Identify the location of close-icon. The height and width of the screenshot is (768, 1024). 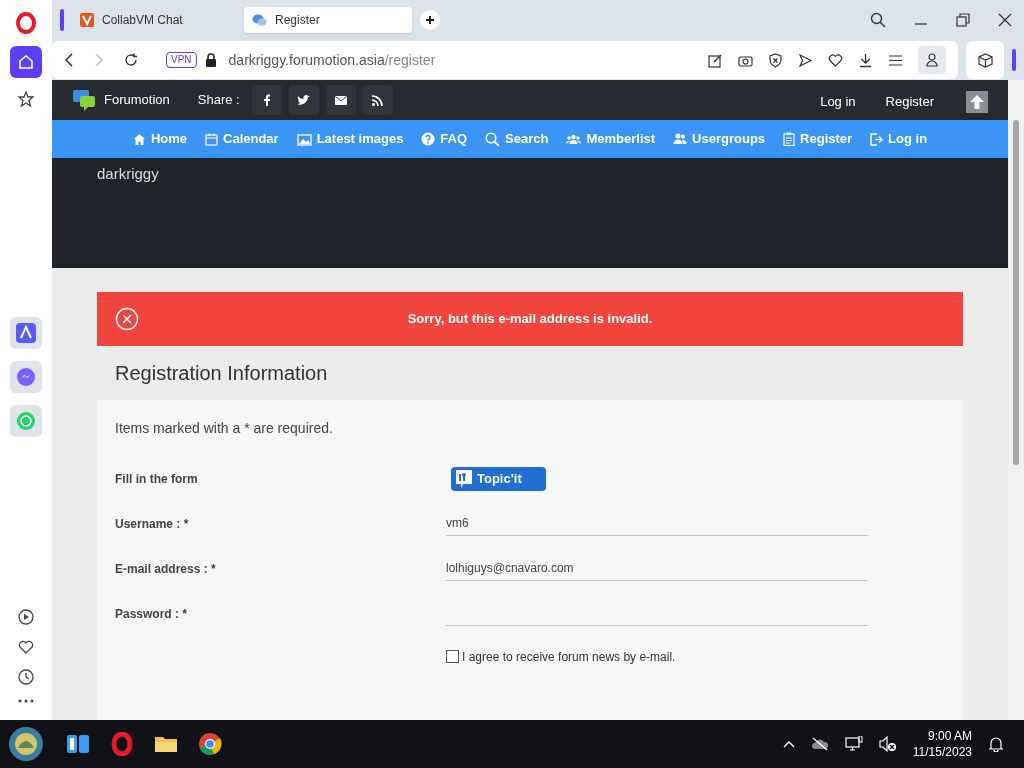
(1005, 20).